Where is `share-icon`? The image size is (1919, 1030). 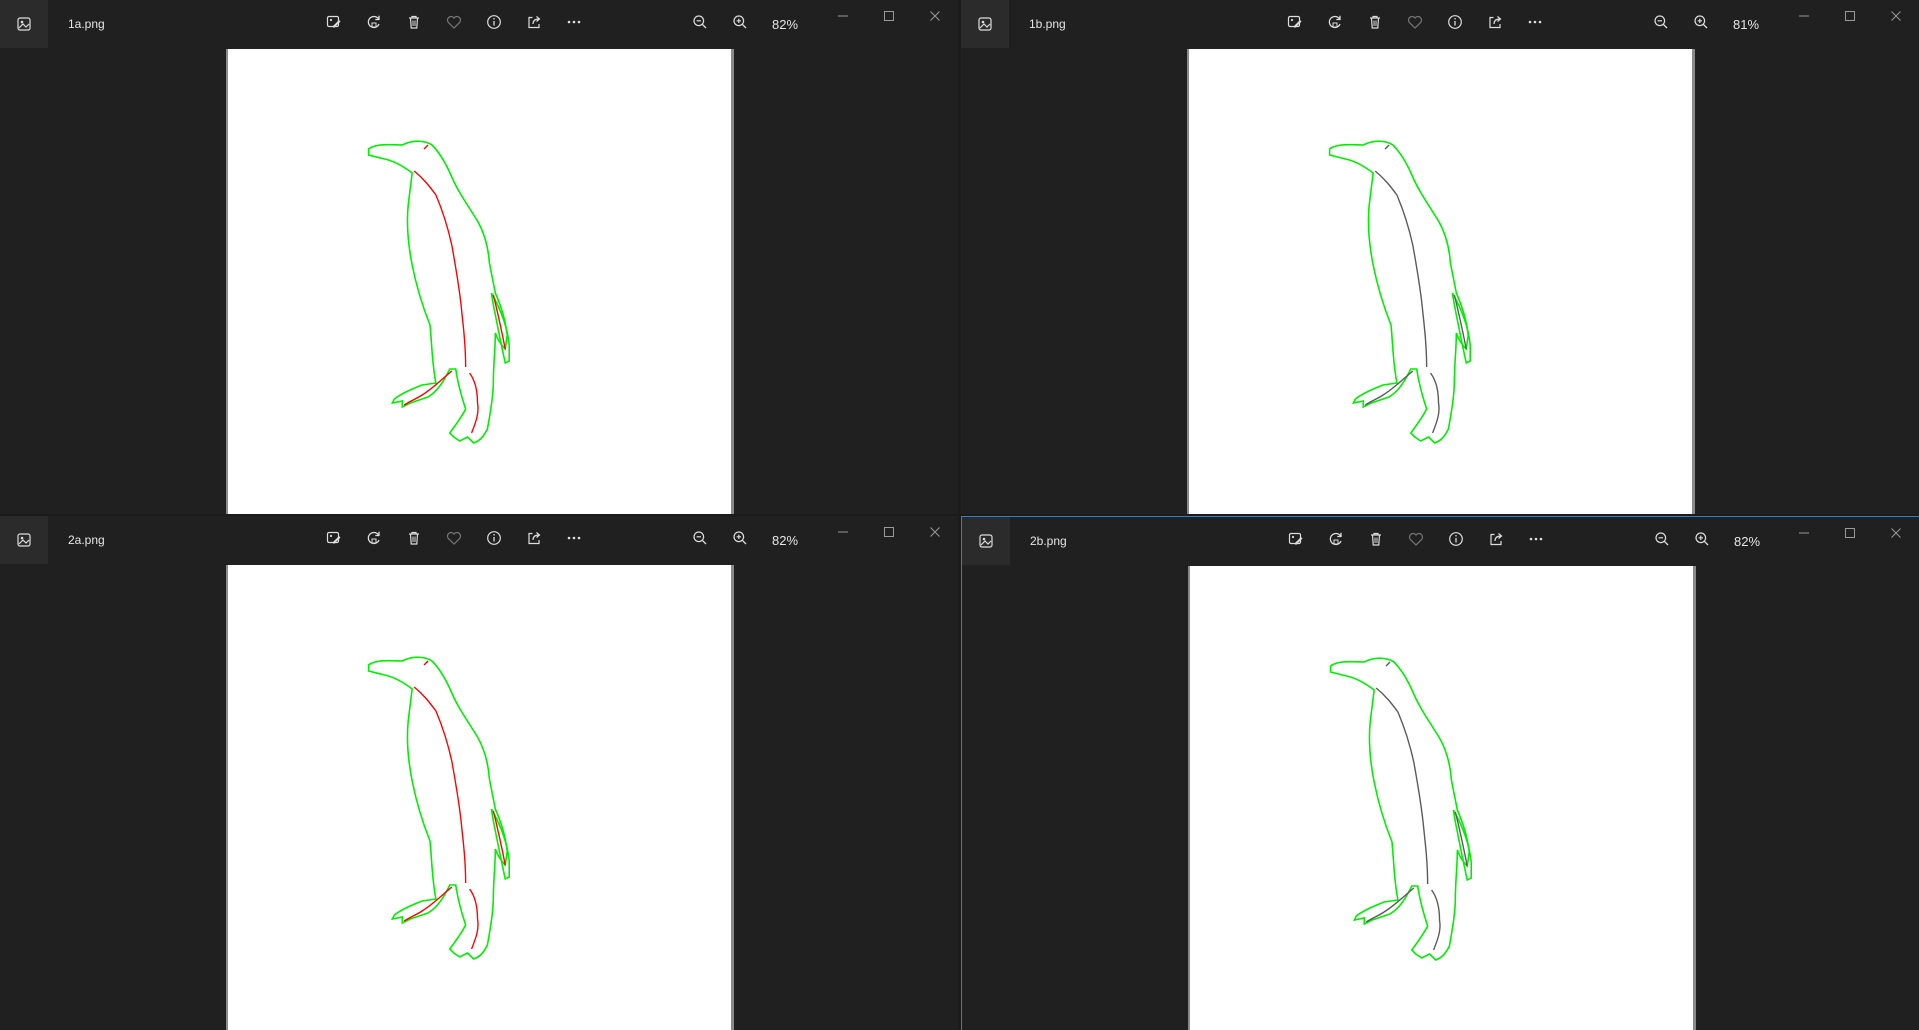 share-icon is located at coordinates (534, 540).